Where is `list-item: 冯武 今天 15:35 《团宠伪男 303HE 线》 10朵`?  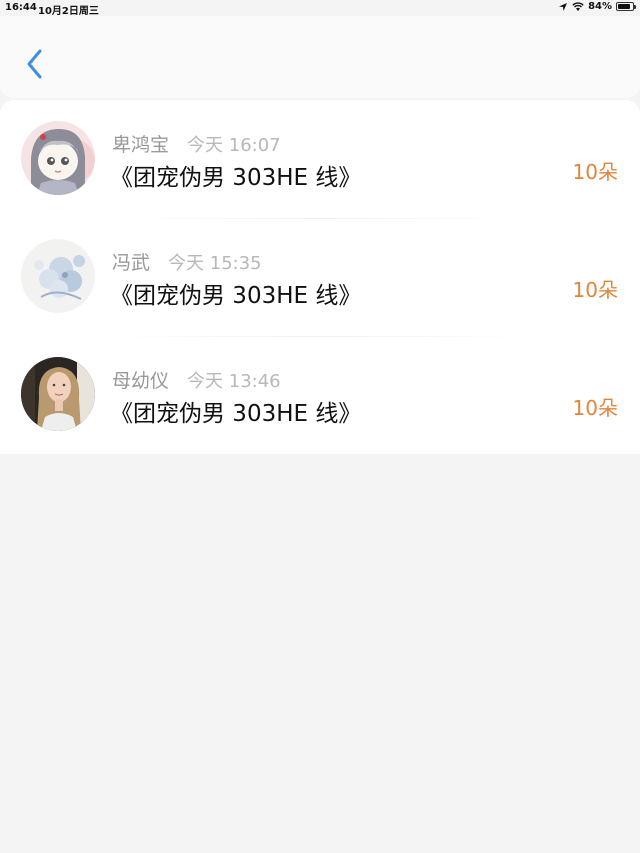
list-item: 冯武 今天 15:35 《团宠伪男 303HE 线》 10朵 is located at coordinates (320, 277).